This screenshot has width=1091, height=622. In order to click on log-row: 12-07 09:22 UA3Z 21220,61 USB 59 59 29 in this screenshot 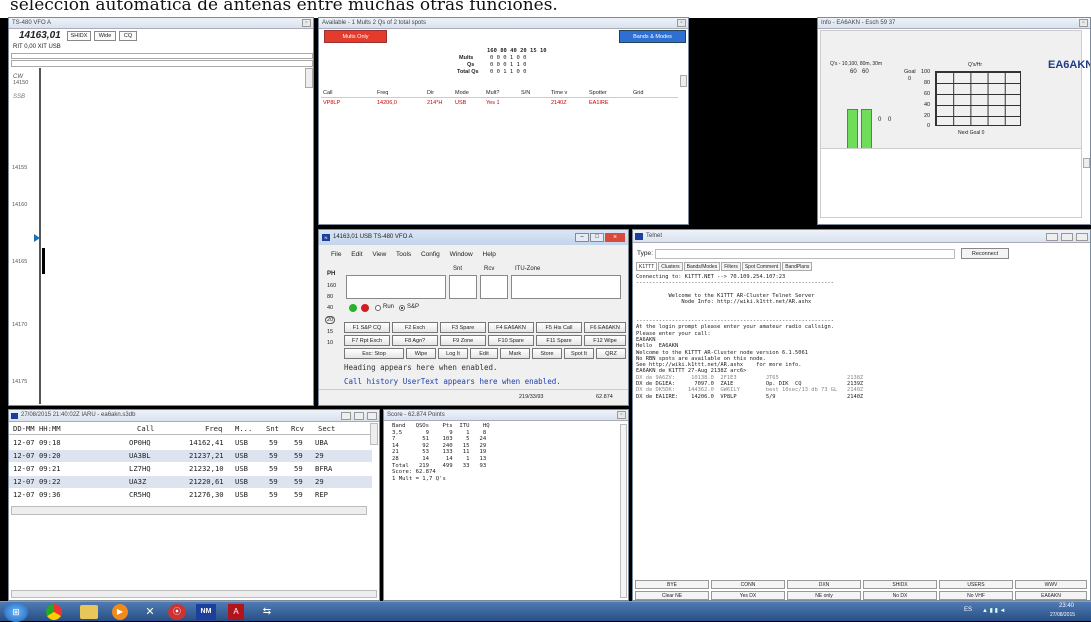, I will do `click(190, 482)`.